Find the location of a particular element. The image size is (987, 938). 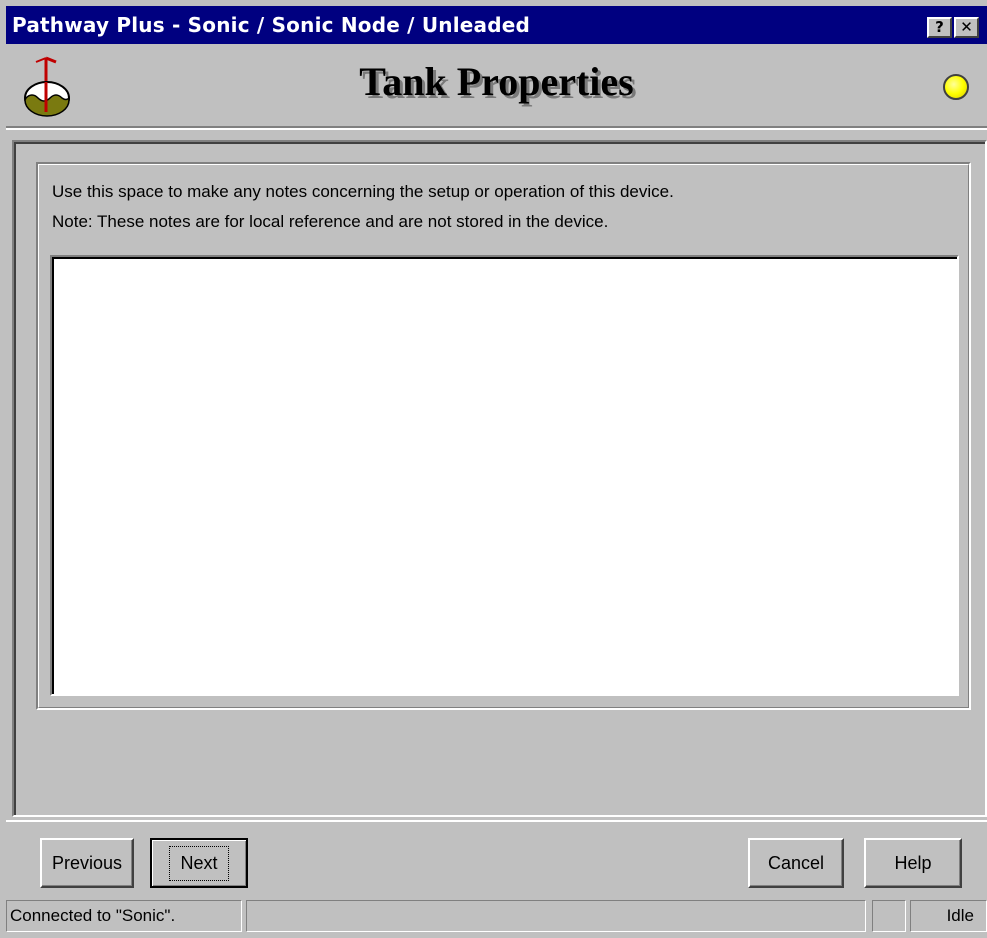

status-bar: Connected to "Sonic". Idle is located at coordinates (496, 916).